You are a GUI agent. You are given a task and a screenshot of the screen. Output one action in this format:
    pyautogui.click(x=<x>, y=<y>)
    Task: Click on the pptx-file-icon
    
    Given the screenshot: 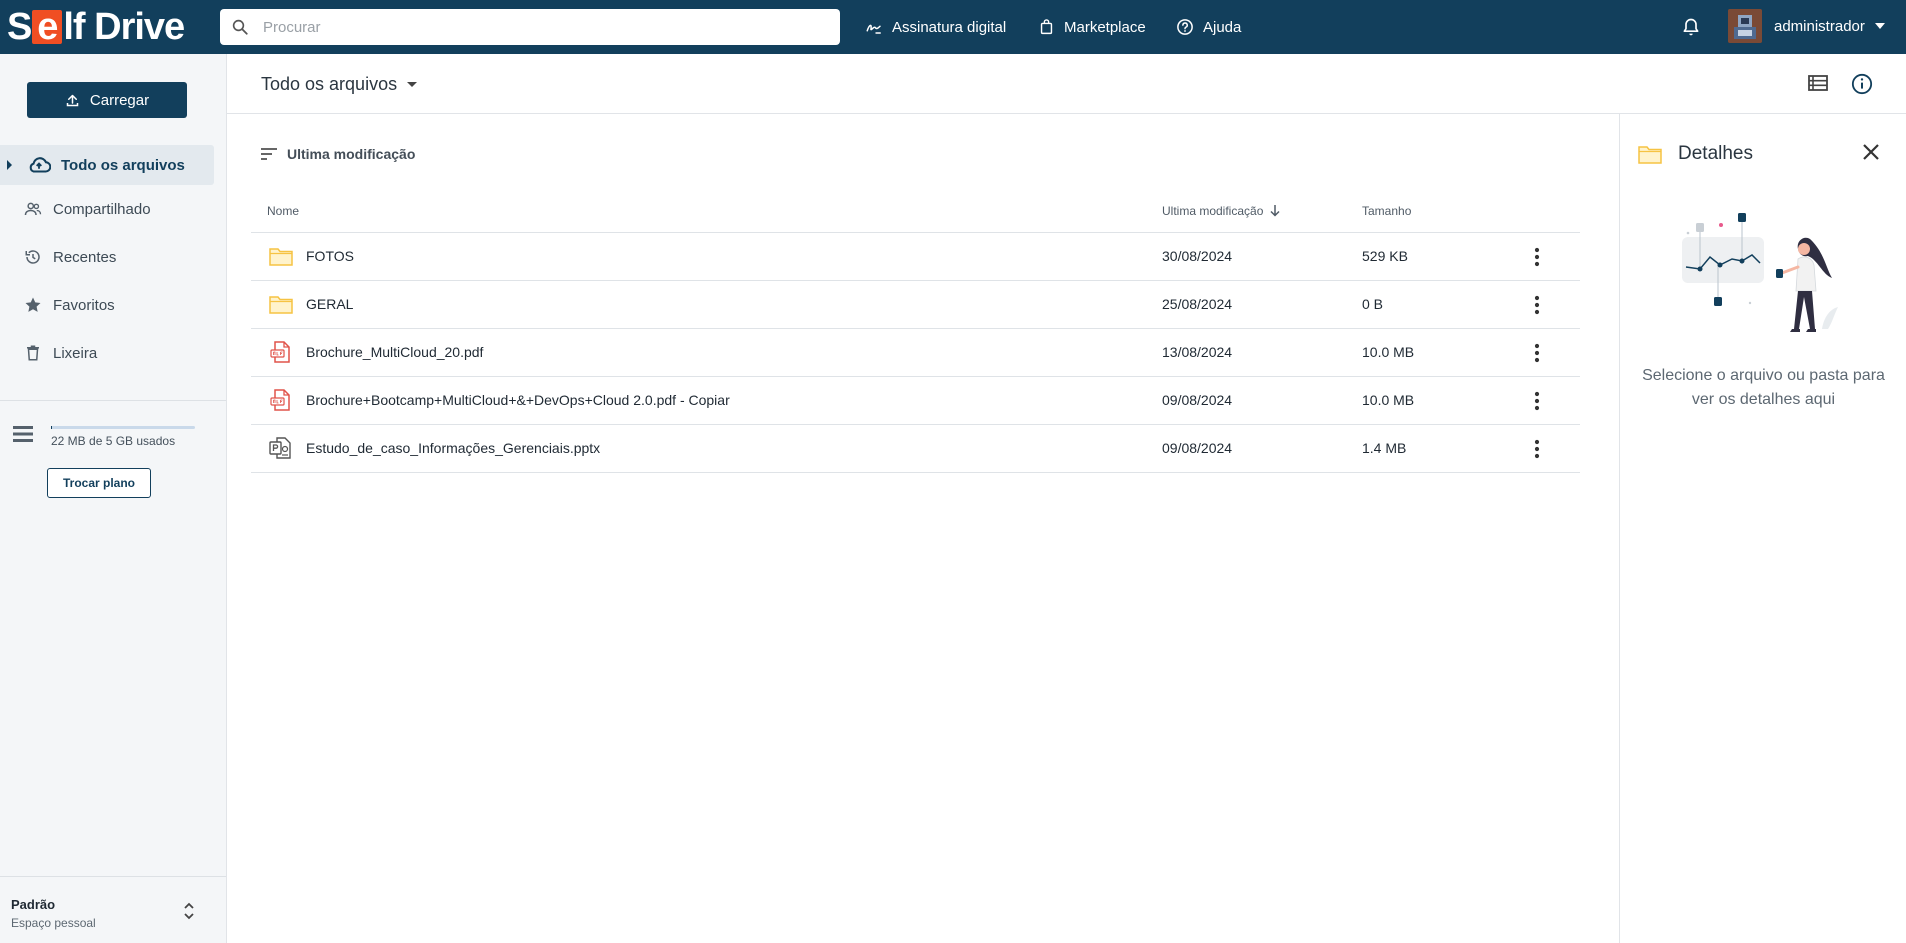 What is the action you would take?
    pyautogui.click(x=280, y=448)
    